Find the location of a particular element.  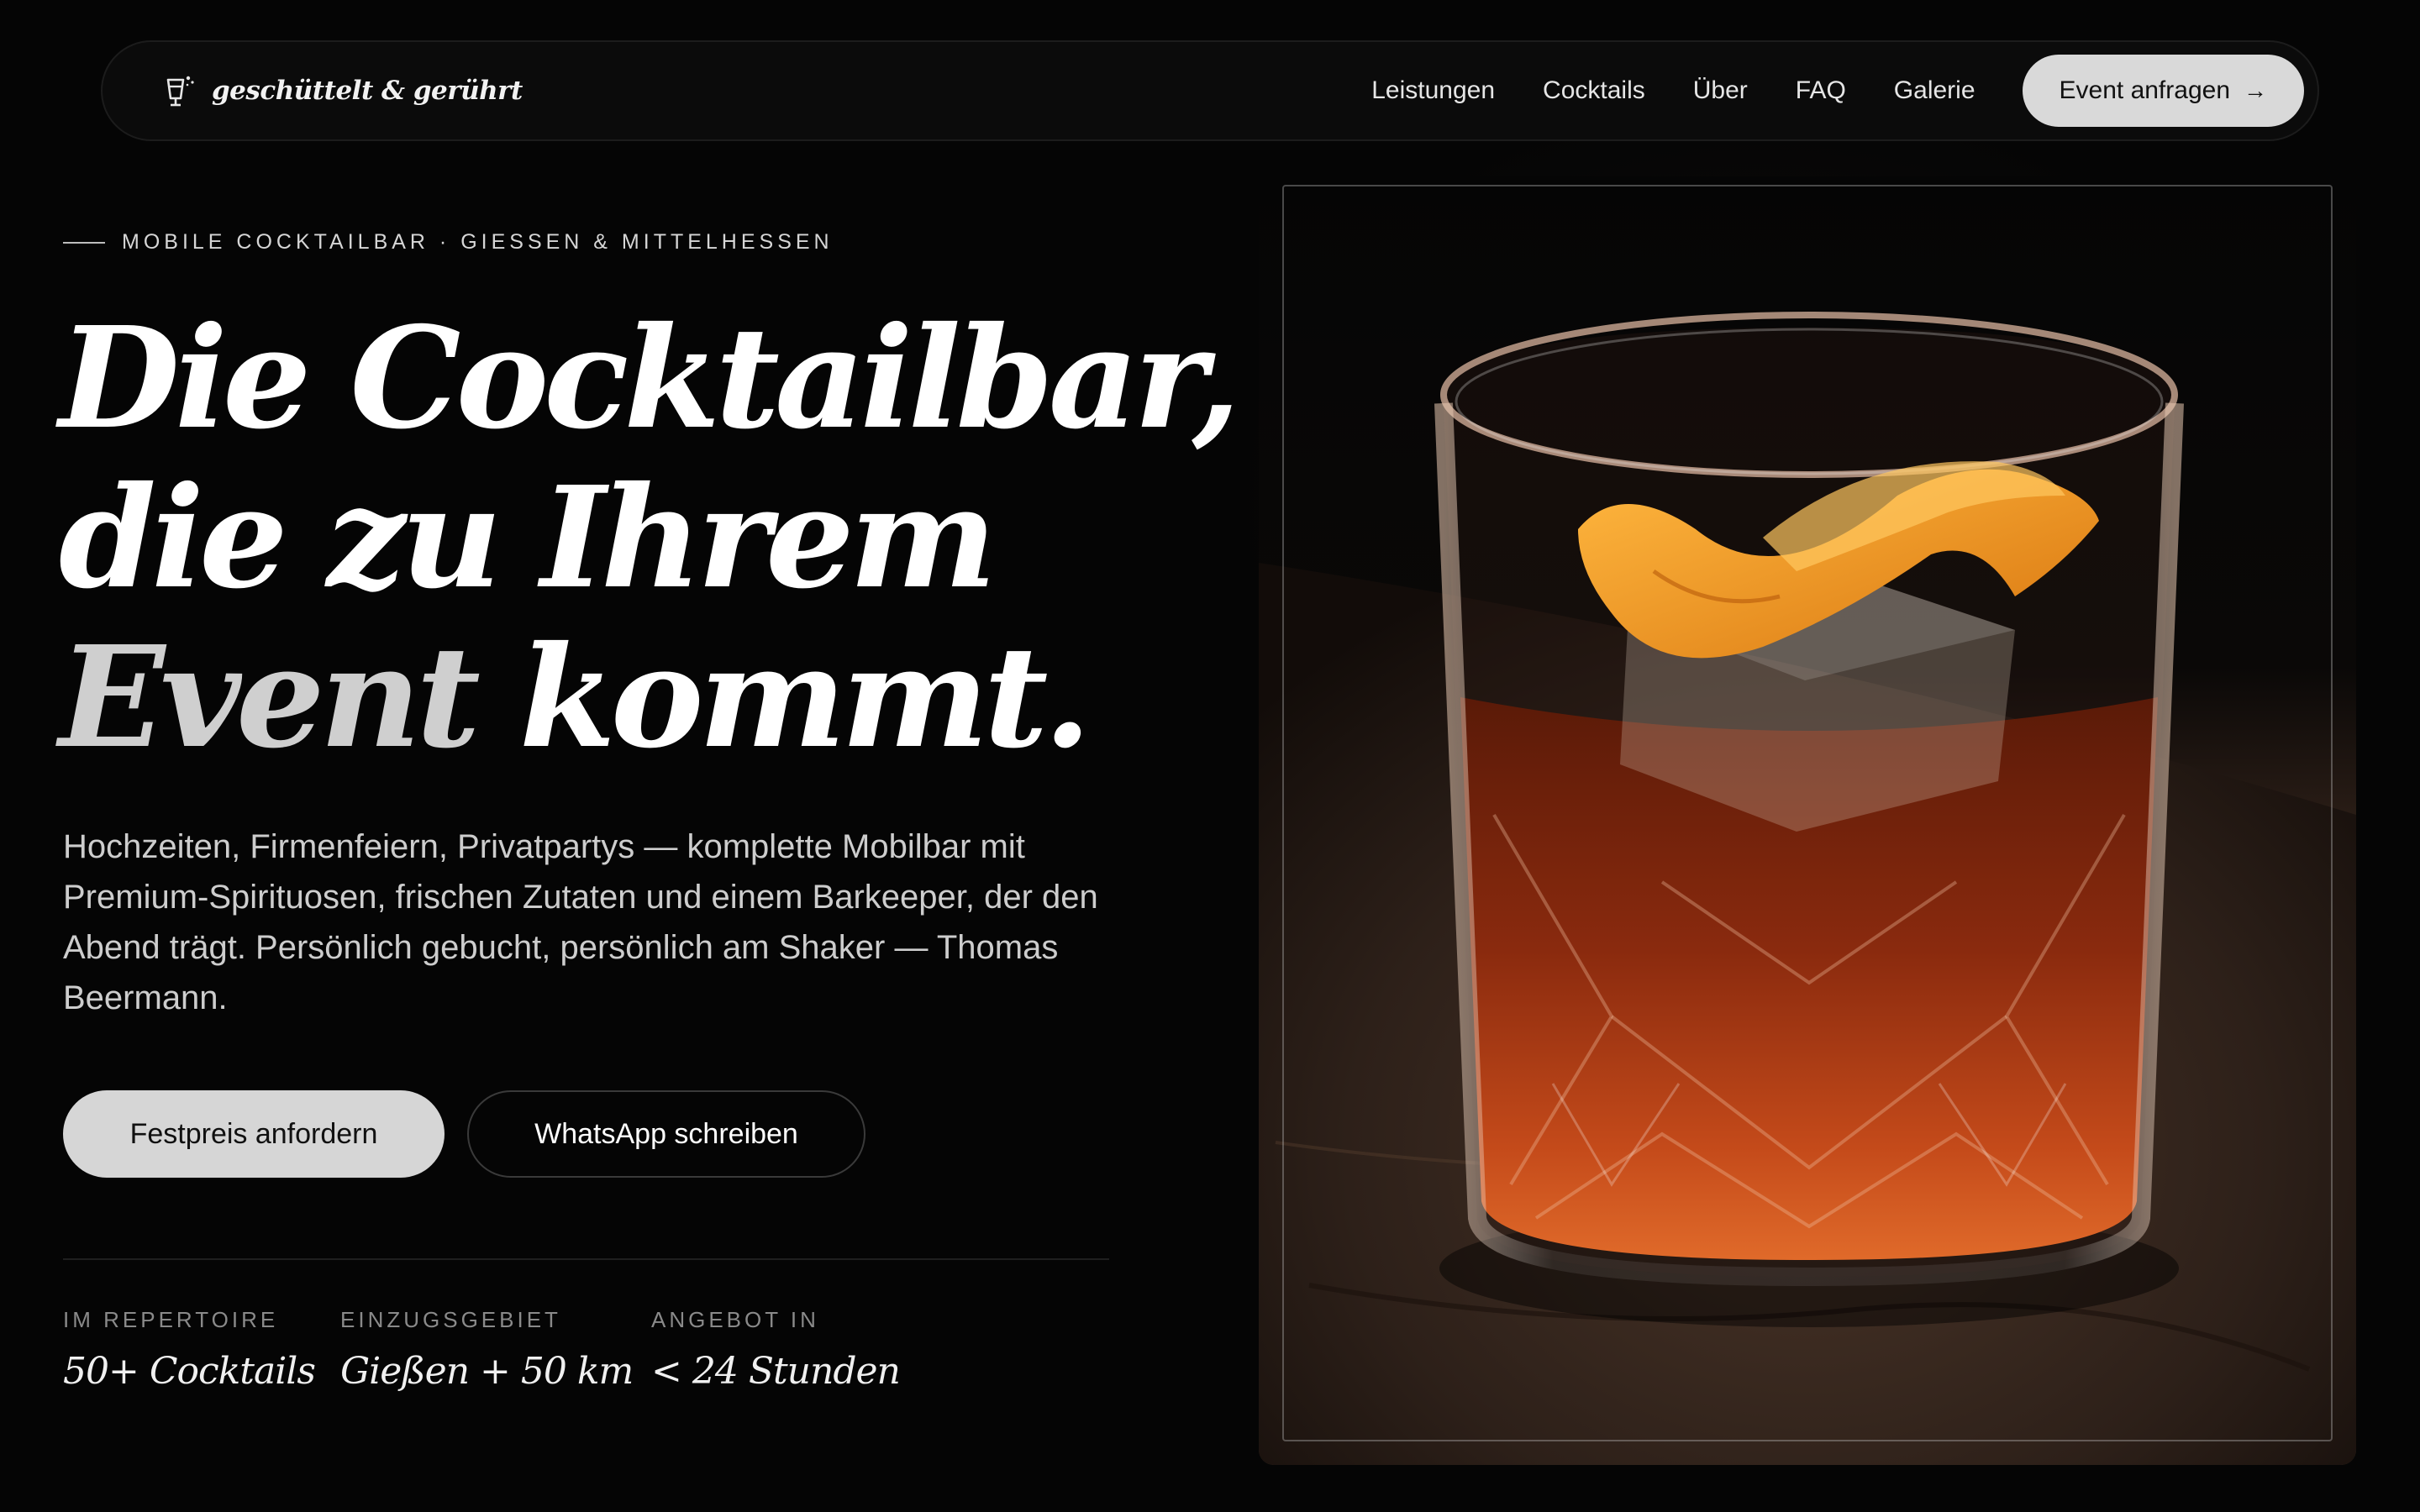

stat-label: ANGEBOT IN is located at coordinates (735, 1319).